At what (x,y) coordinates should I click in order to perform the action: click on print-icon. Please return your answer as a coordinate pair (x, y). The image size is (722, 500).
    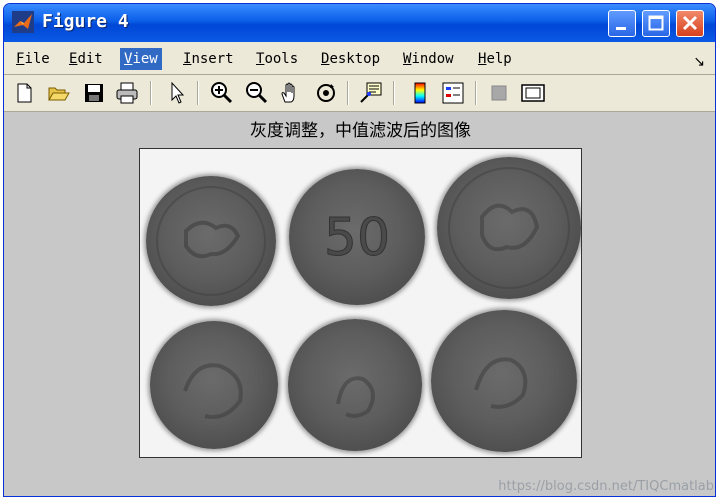
    Looking at the image, I should click on (127, 93).